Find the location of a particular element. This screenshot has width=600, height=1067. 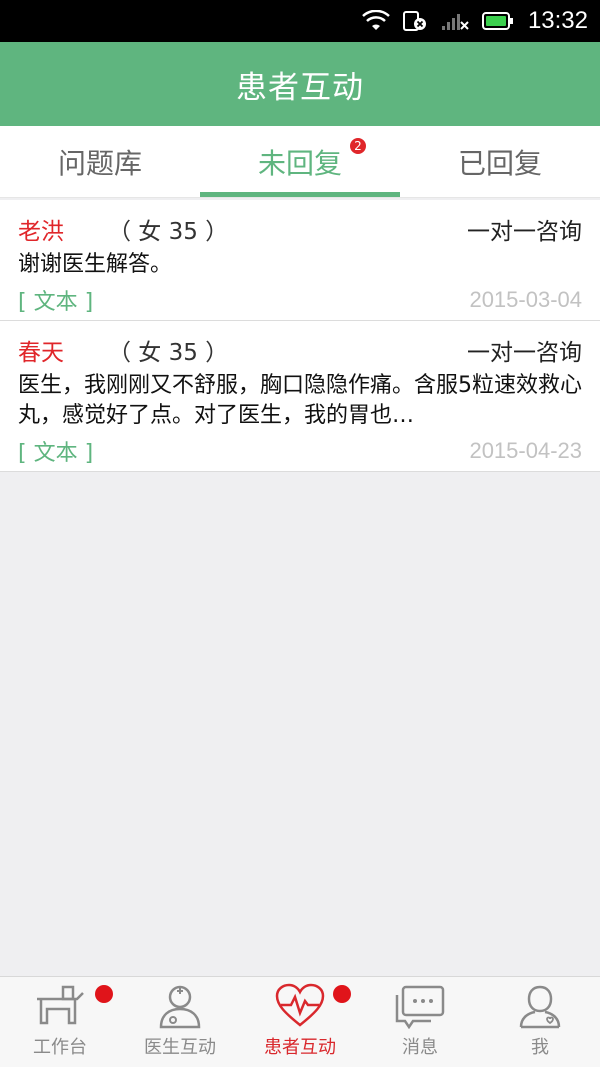

nav-label: 我 is located at coordinates (540, 1047).